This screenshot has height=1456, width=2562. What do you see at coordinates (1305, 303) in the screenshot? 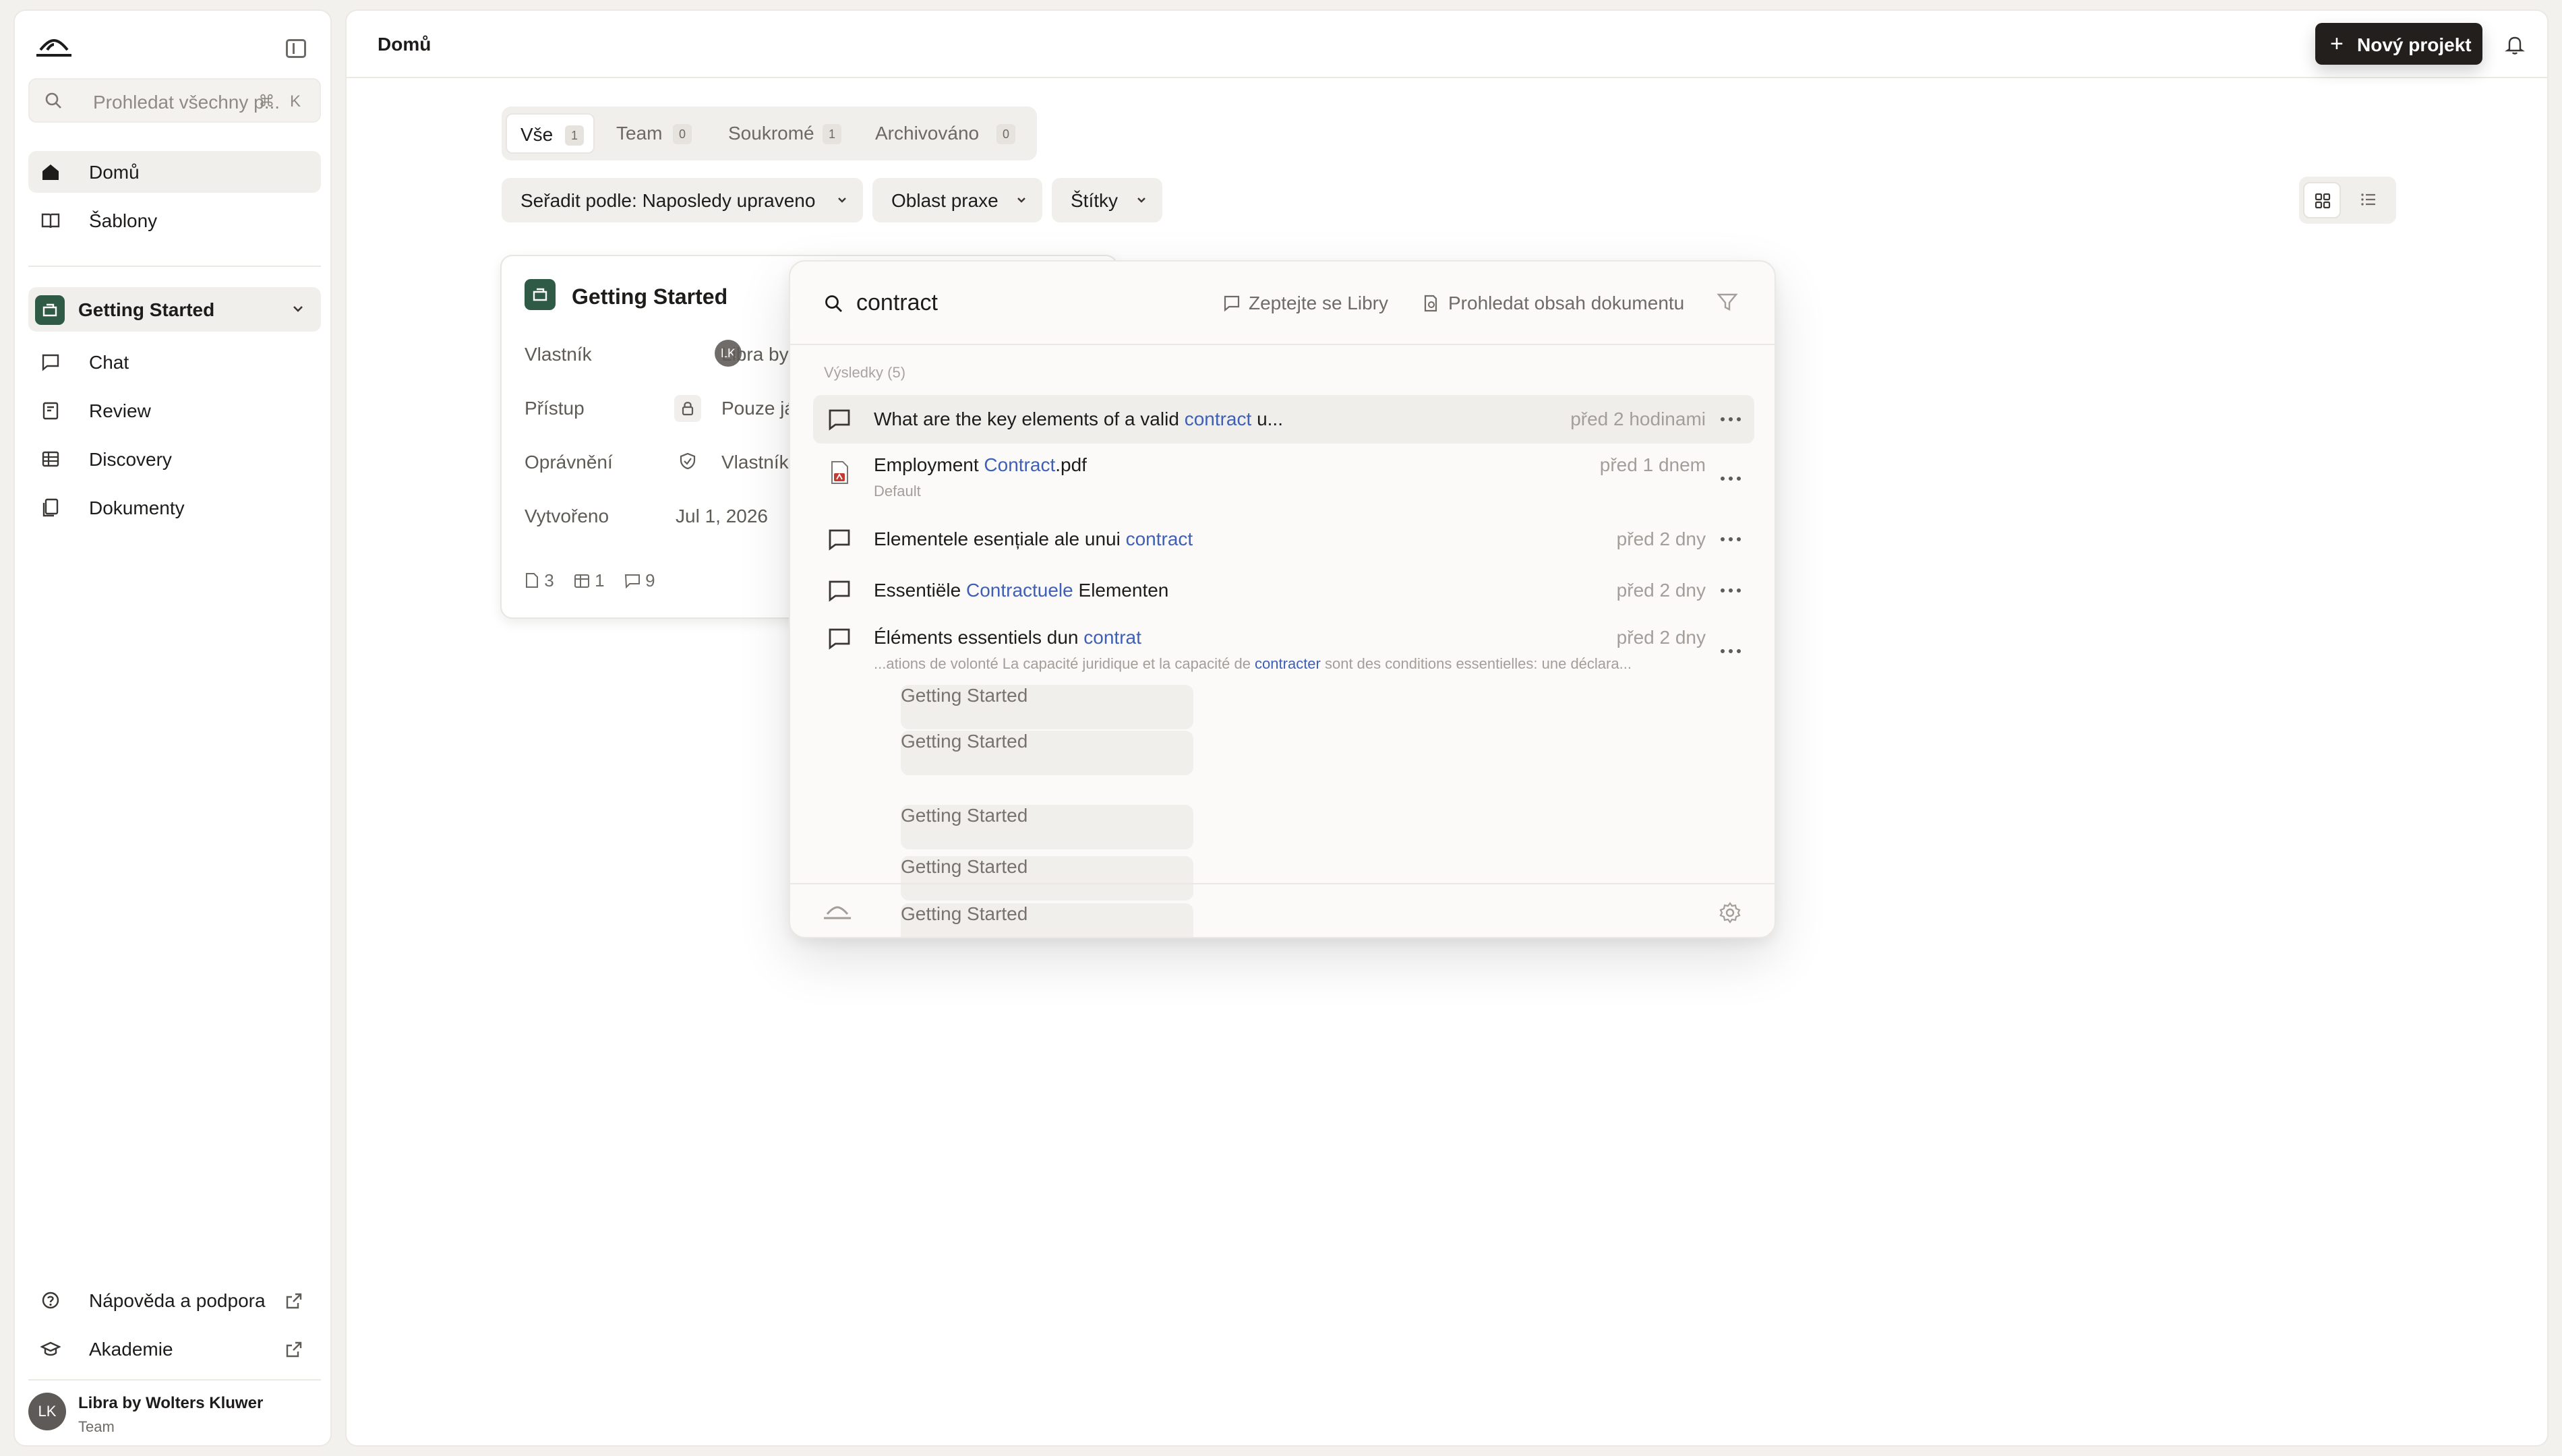
I see `ask-libra-button: Zeptejte se Libry` at bounding box center [1305, 303].